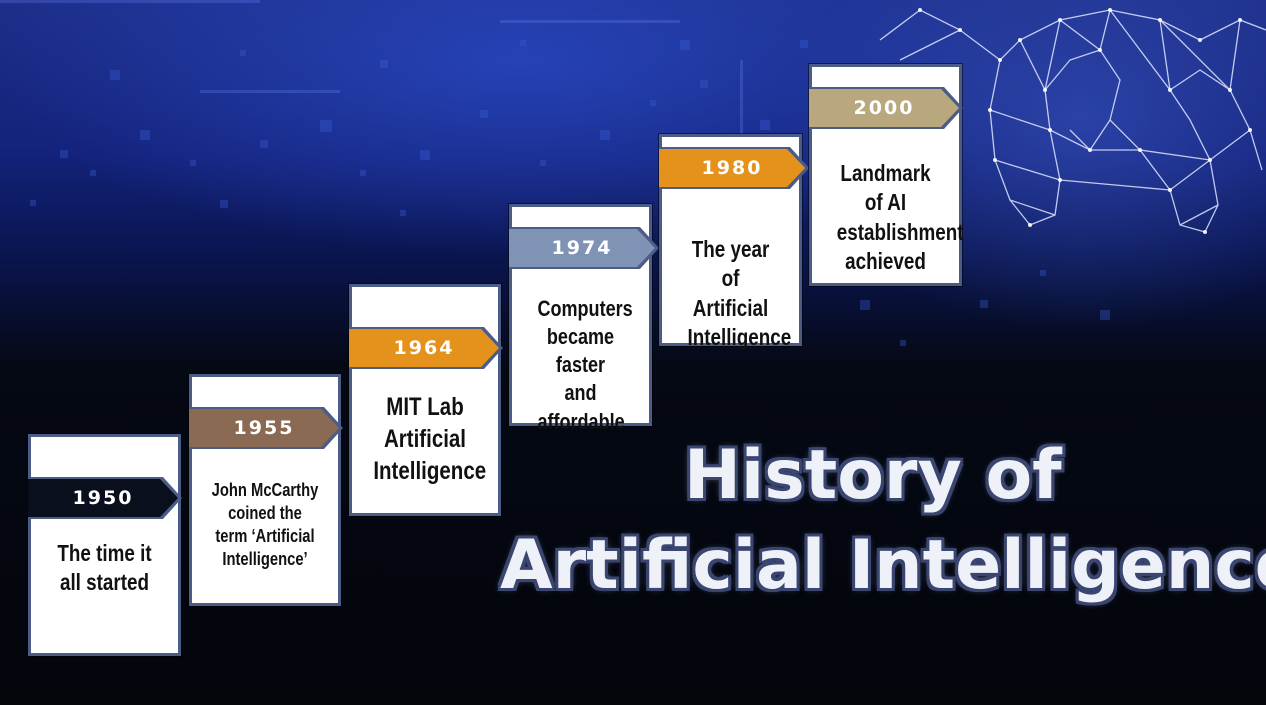 This screenshot has width=1266, height=705. Describe the element at coordinates (873, 475) in the screenshot. I see `title-line-1: History of` at that location.